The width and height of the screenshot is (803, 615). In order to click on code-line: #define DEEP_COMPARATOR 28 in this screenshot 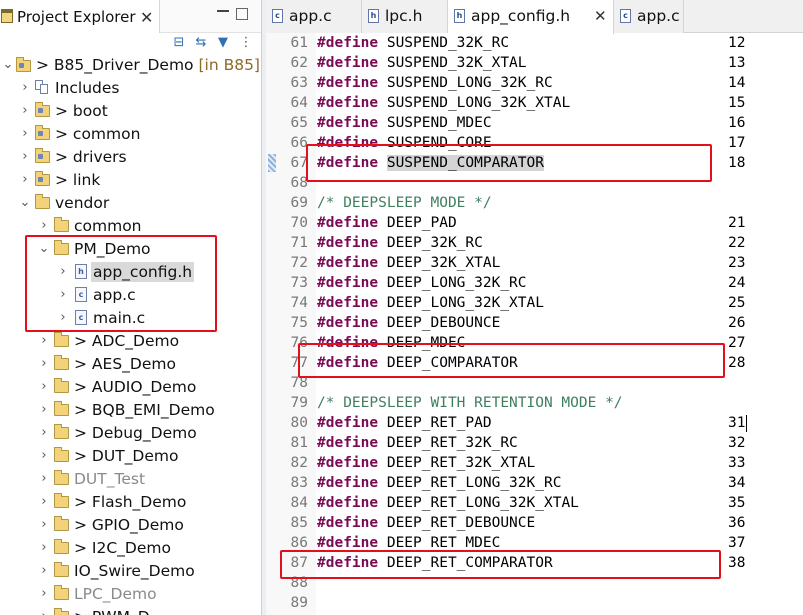, I will do `click(557, 363)`.